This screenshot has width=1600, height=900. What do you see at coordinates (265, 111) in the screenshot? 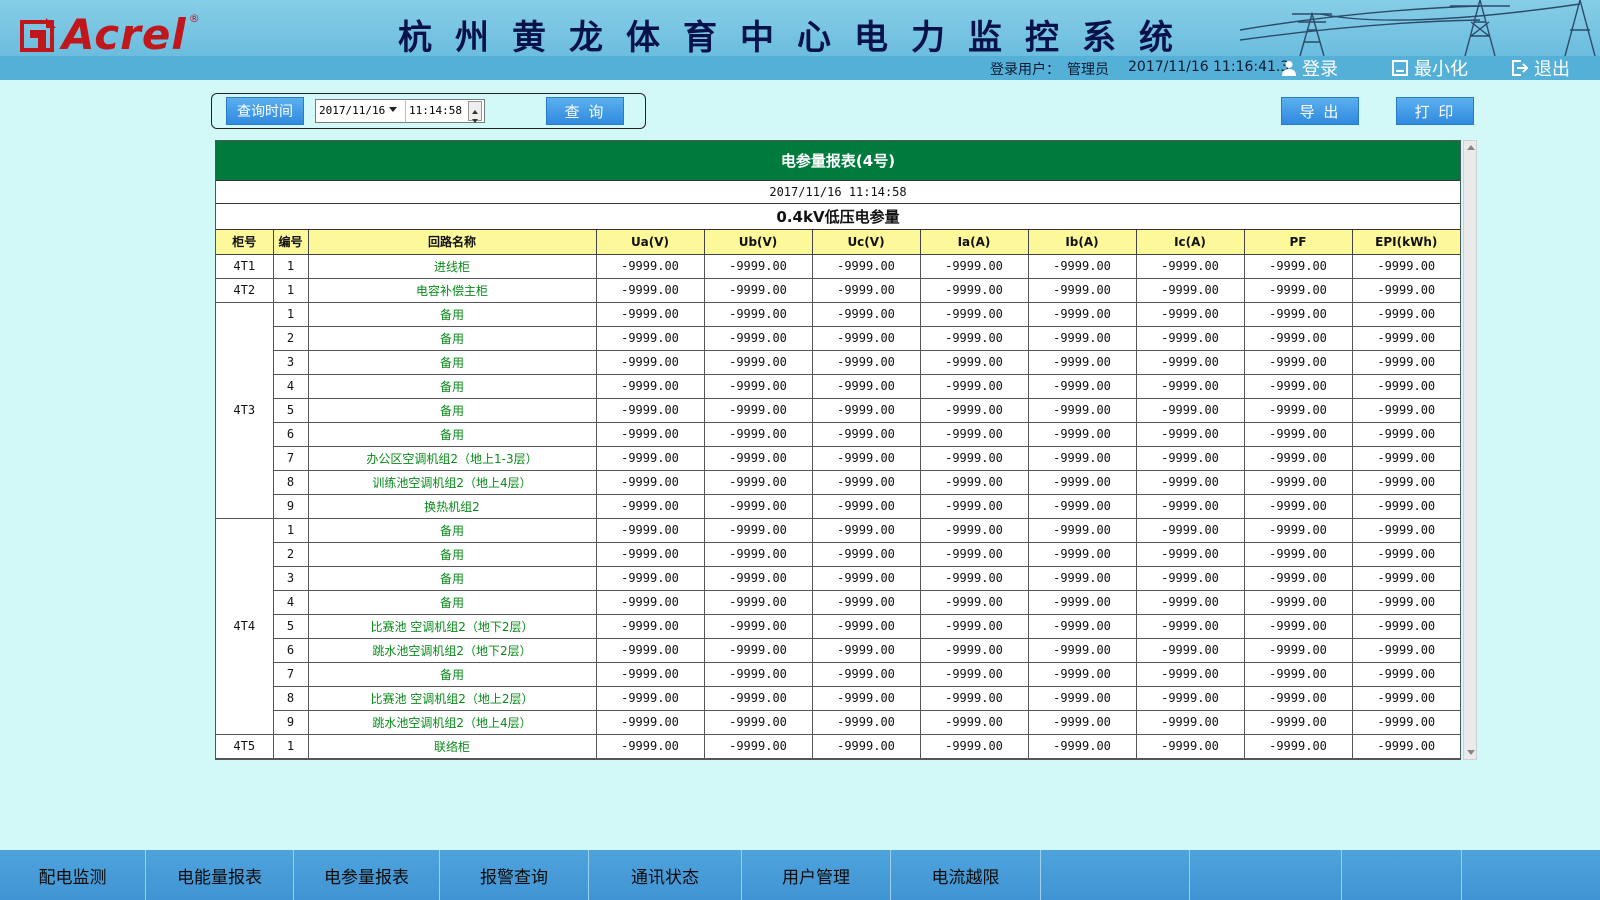
I see `query-time-button: 查询时间` at bounding box center [265, 111].